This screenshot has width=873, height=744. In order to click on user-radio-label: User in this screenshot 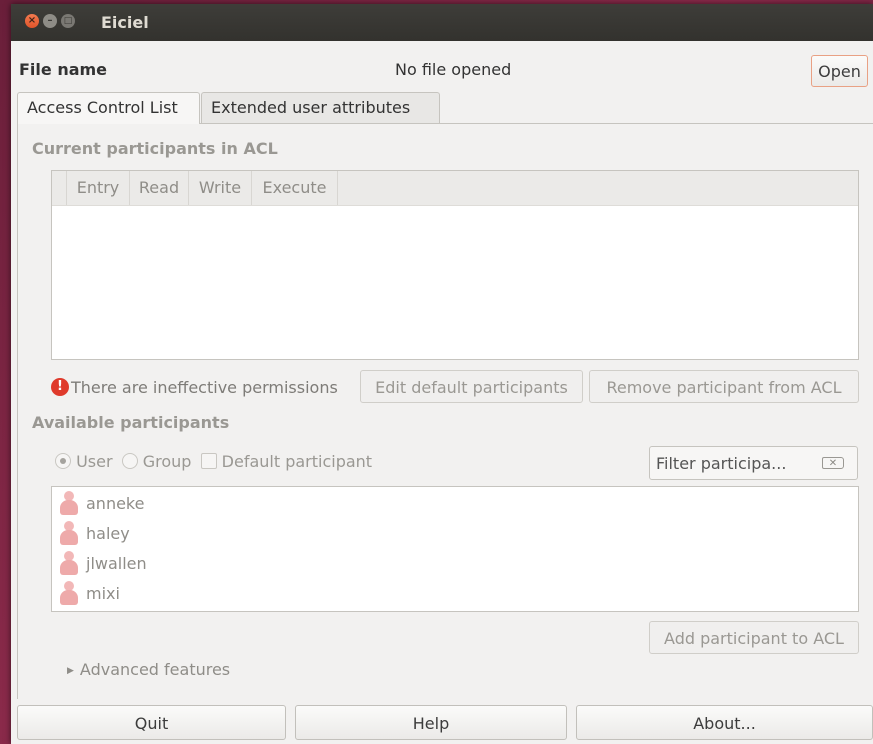, I will do `click(94, 461)`.